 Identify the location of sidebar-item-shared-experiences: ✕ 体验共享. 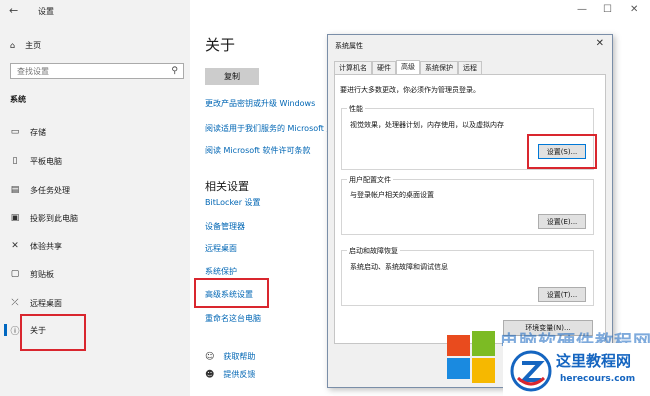
(36, 246).